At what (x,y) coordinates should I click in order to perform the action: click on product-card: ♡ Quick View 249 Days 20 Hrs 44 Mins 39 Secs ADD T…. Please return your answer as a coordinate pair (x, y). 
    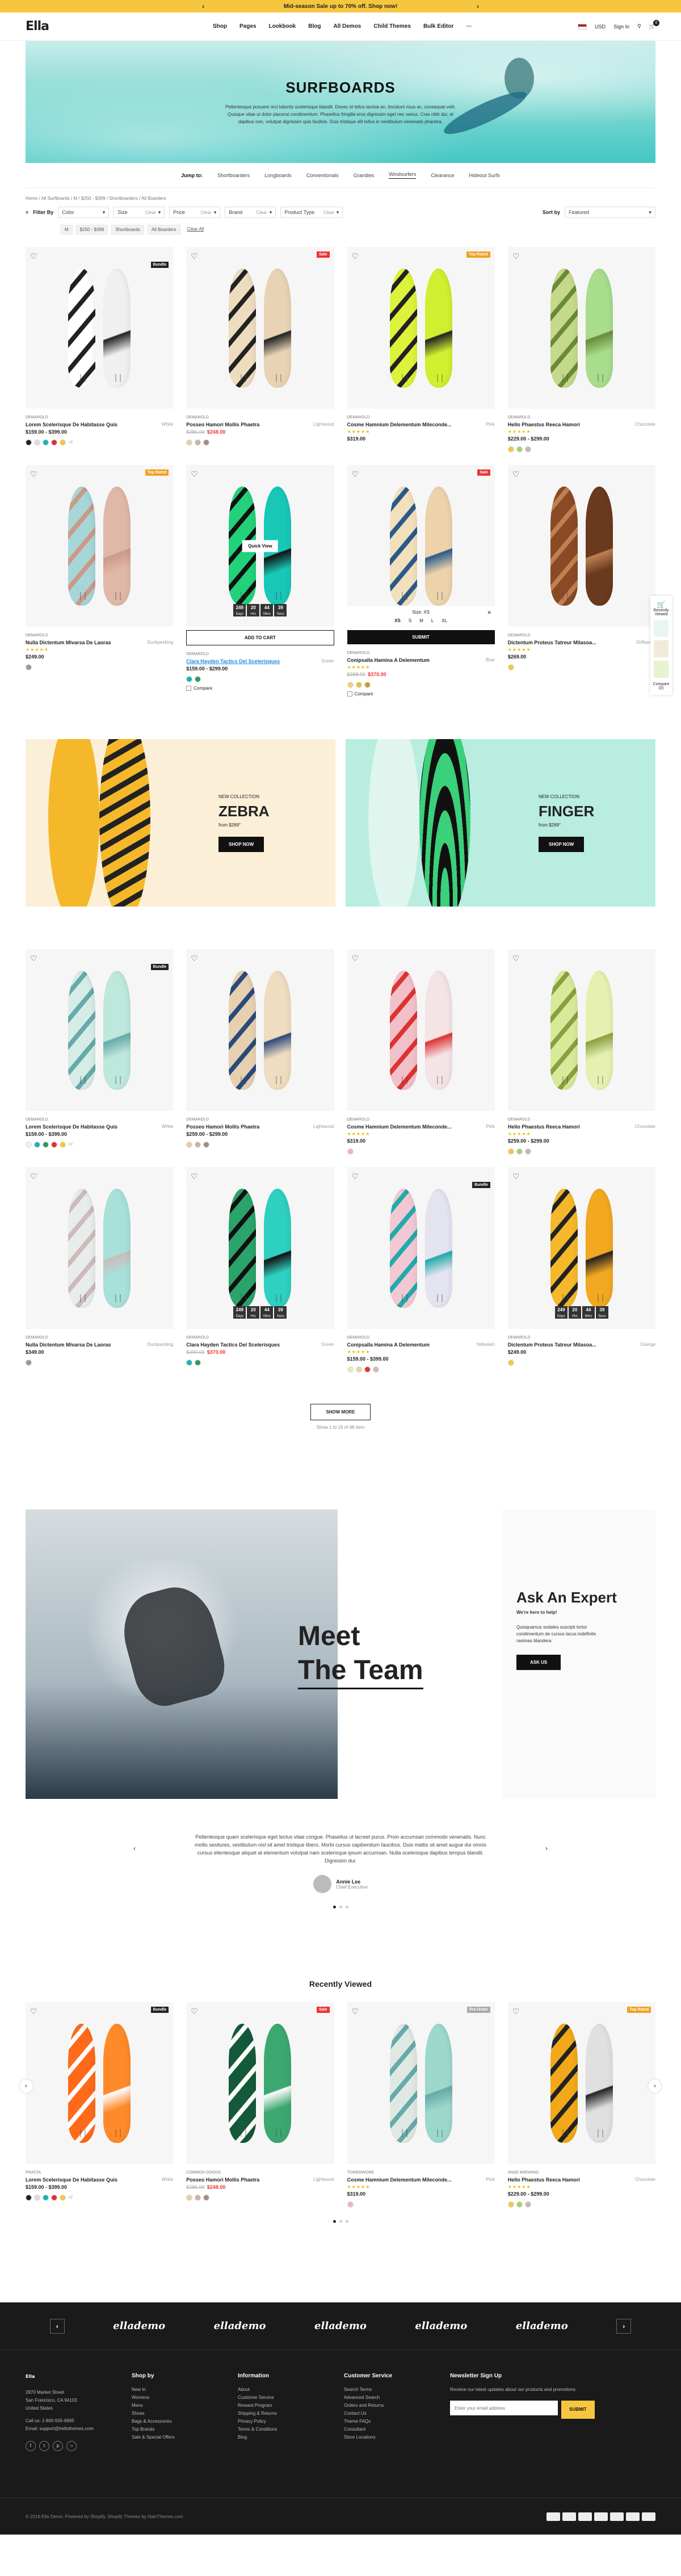
    Looking at the image, I should click on (260, 581).